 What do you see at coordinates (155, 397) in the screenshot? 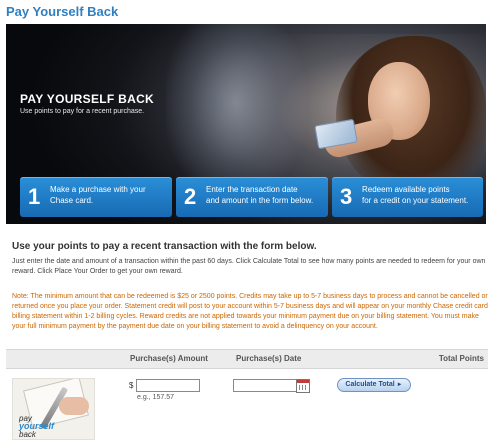
I see `amount-example-hint: e.g., 157.57` at bounding box center [155, 397].